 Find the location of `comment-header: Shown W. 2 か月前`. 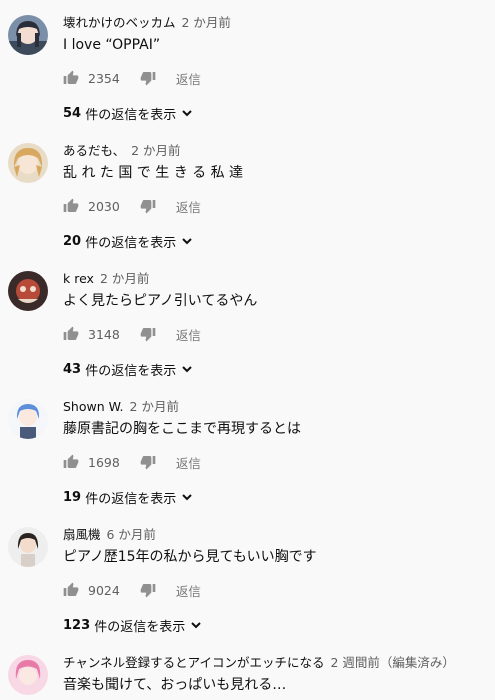

comment-header: Shown W. 2 か月前 is located at coordinates (121, 407).